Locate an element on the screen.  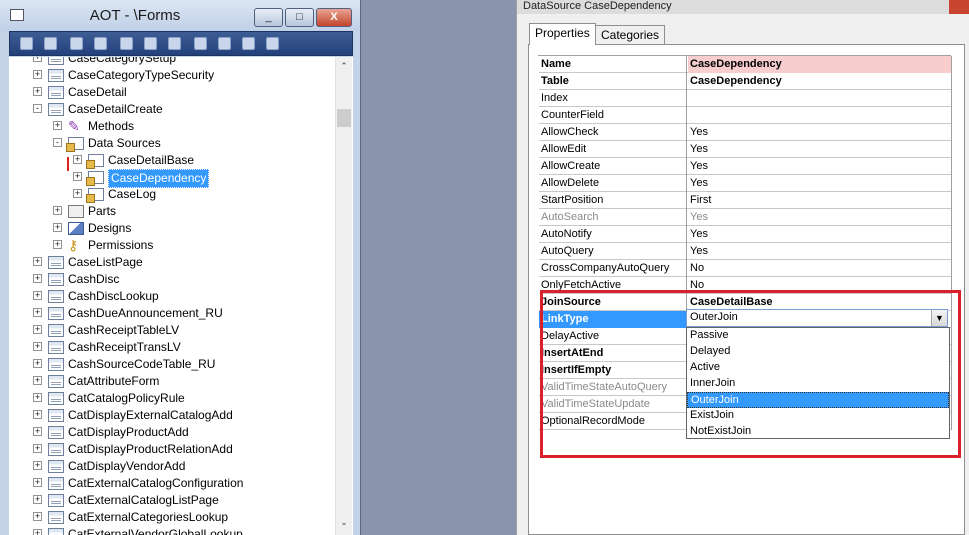
property-row: Index is located at coordinates (745, 98).